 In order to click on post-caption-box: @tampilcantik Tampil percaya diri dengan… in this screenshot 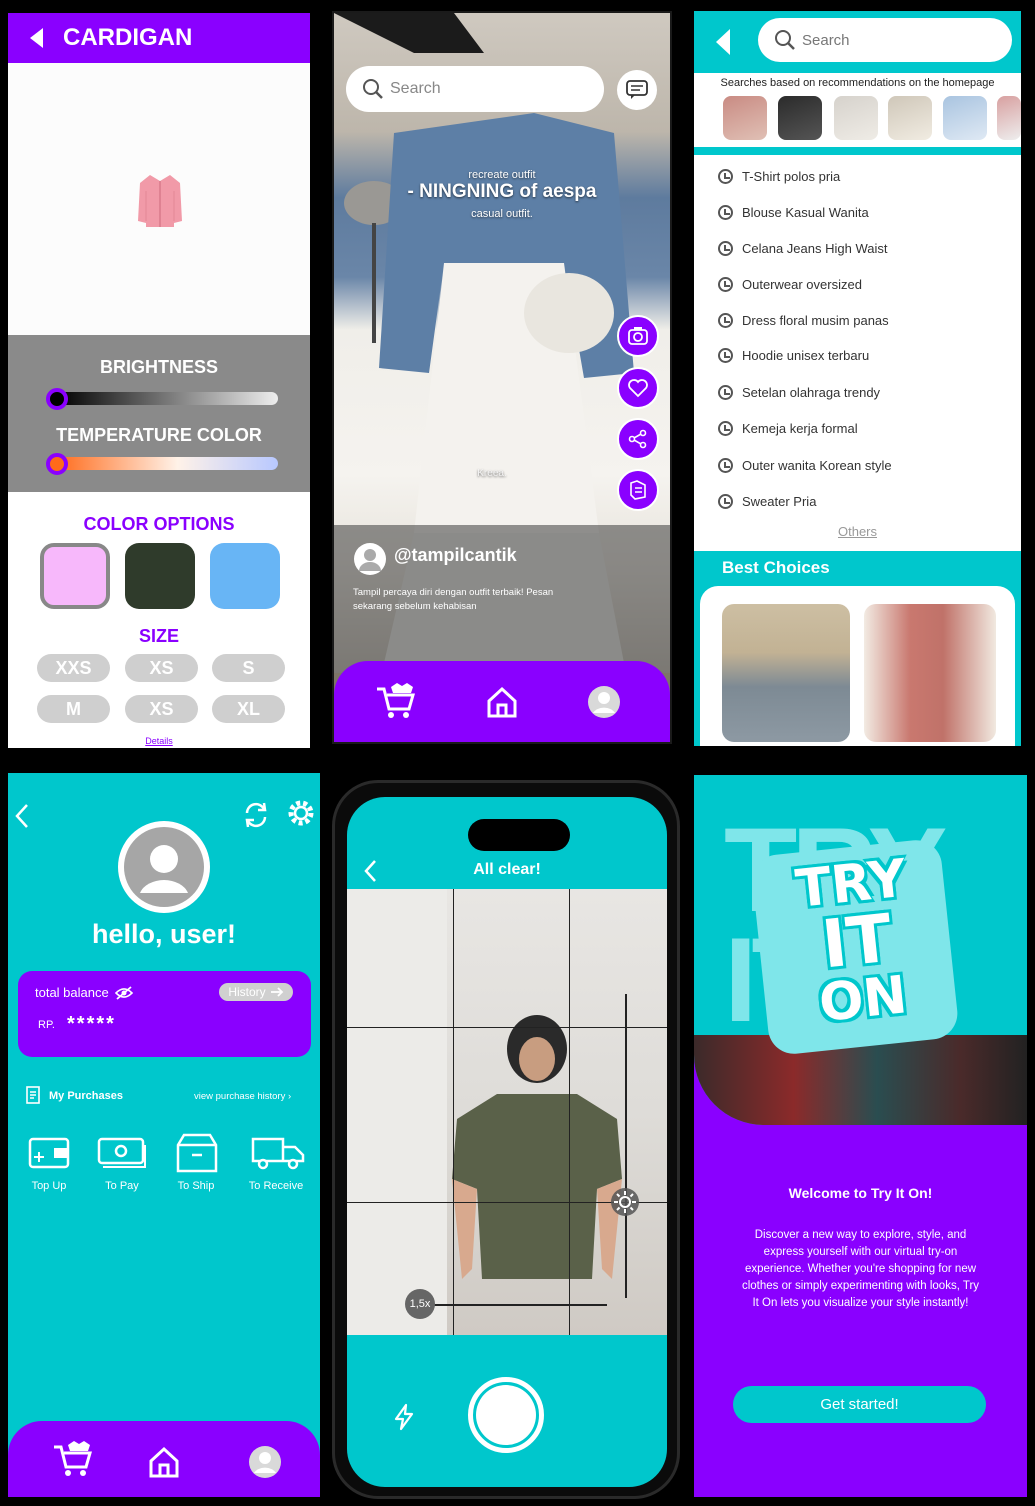, I will do `click(502, 599)`.